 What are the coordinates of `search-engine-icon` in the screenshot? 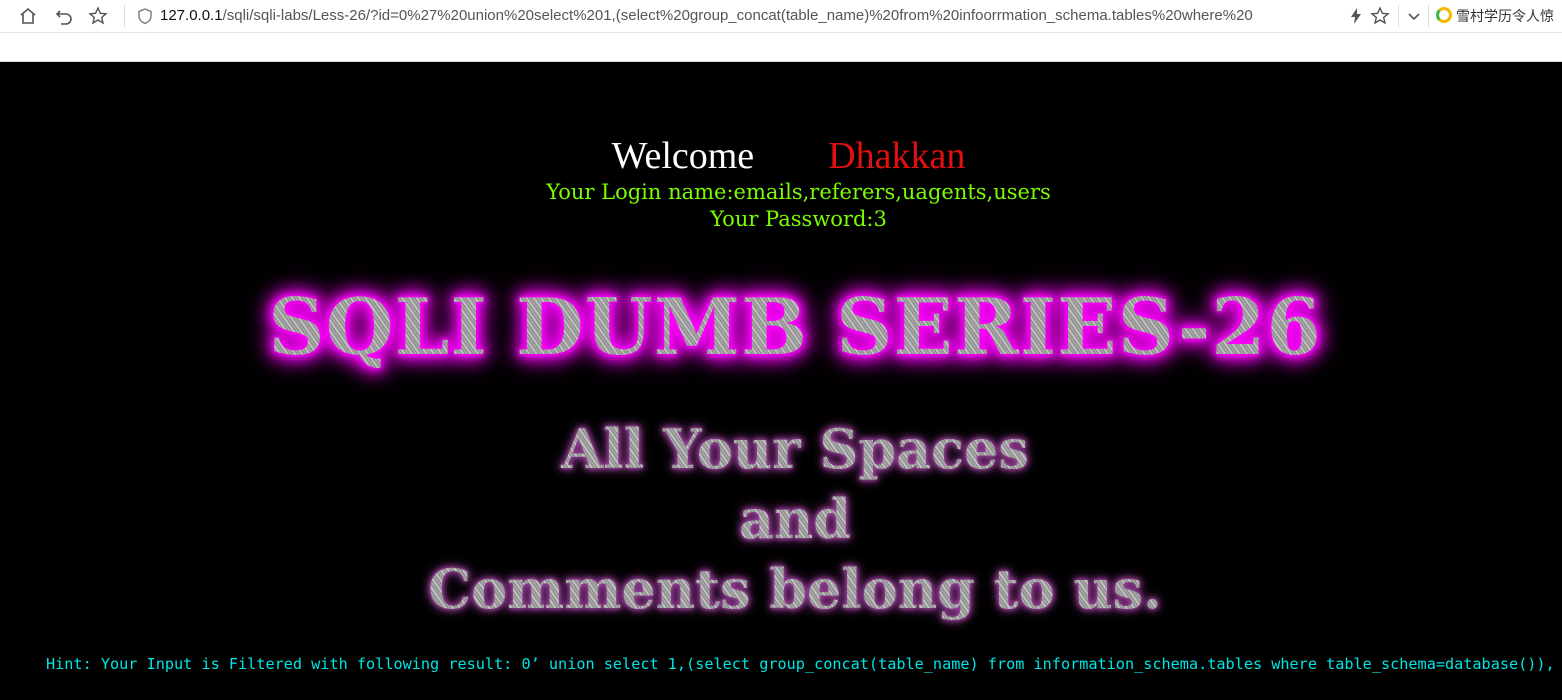 It's located at (1444, 15).